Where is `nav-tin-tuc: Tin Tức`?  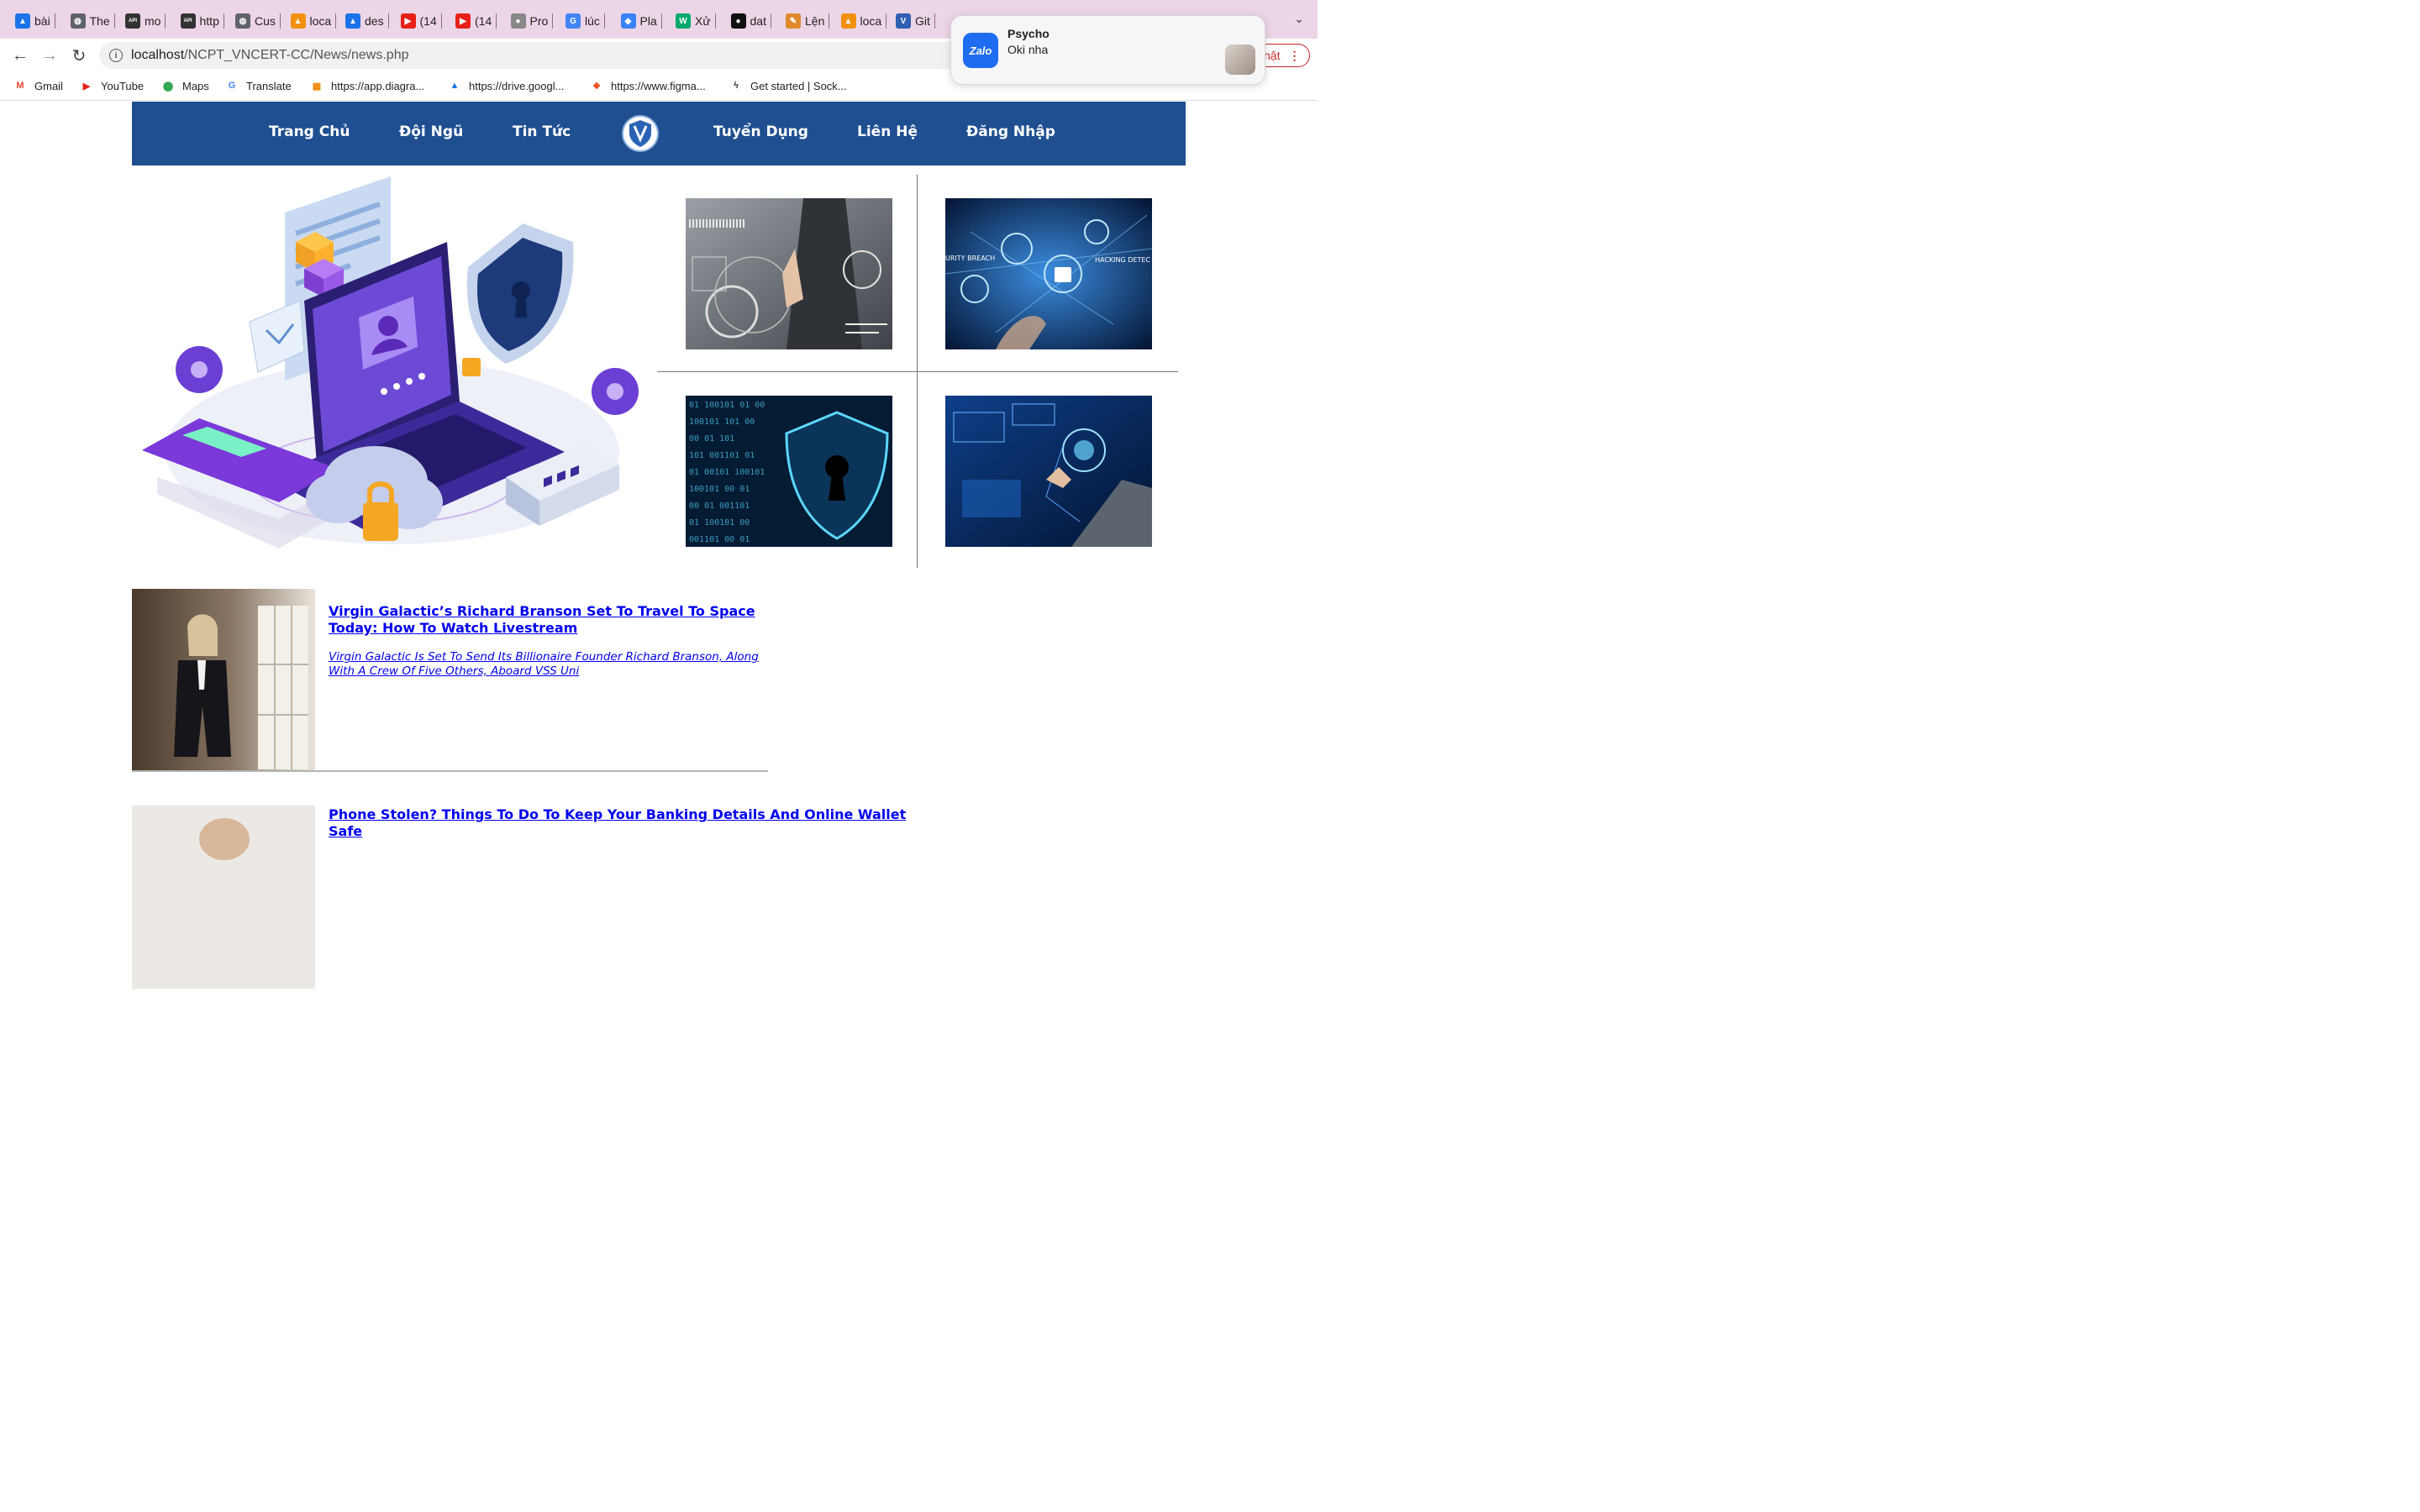
nav-tin-tuc: Tin Tức is located at coordinates (542, 131).